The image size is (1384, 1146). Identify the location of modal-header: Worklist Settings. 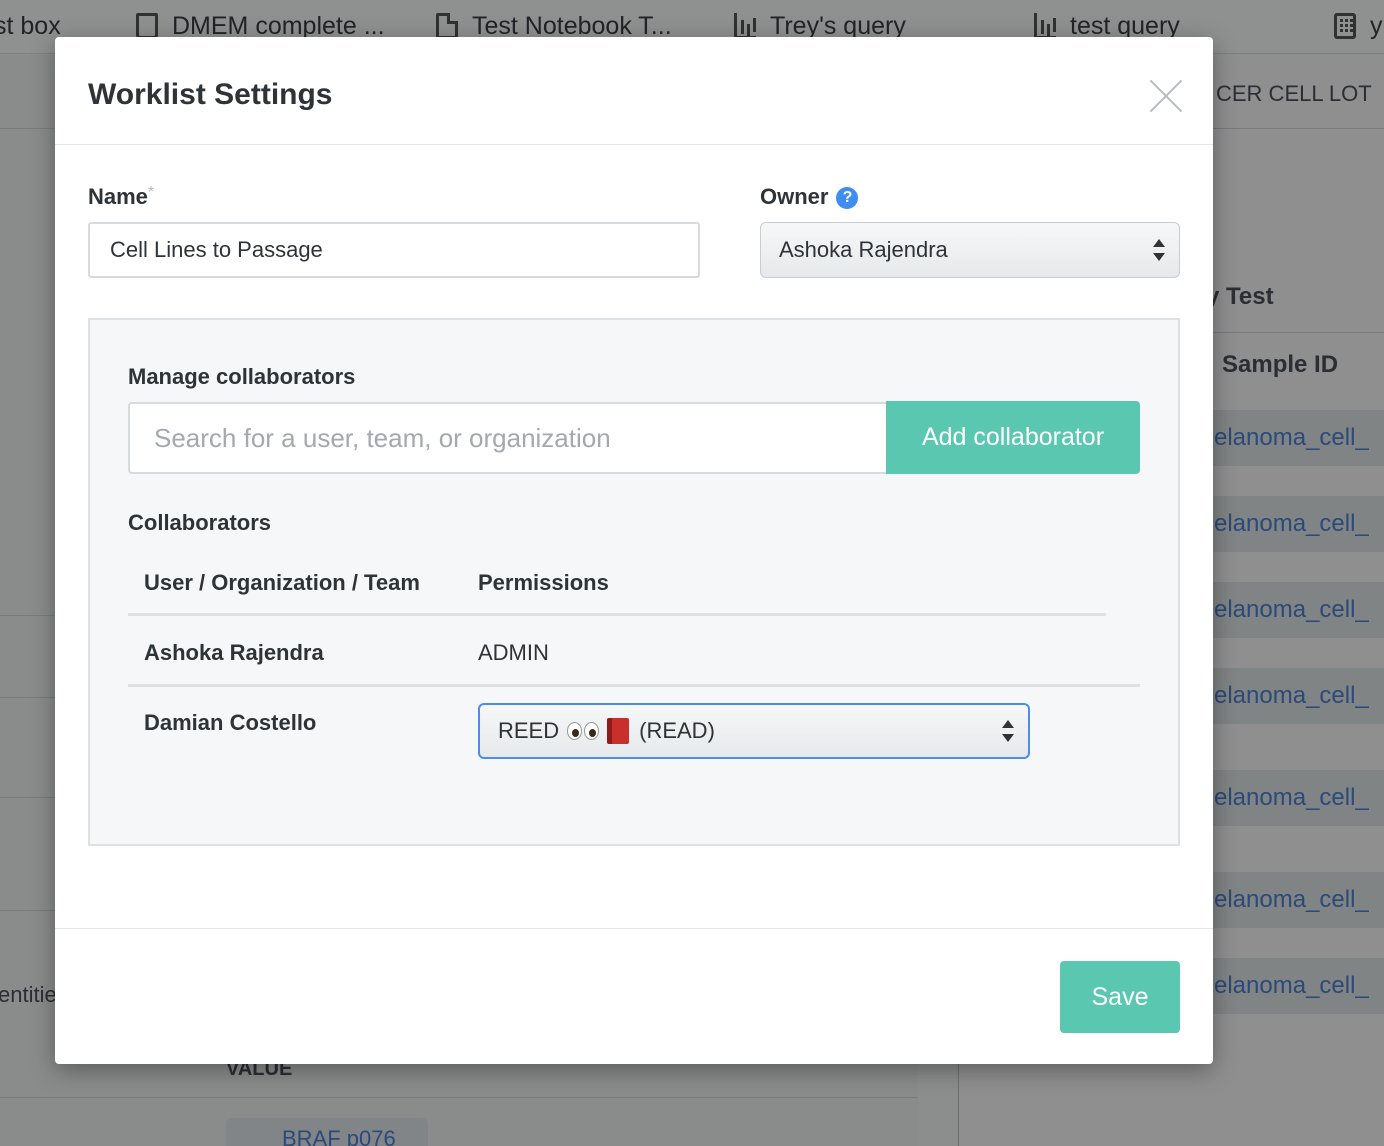
(634, 91).